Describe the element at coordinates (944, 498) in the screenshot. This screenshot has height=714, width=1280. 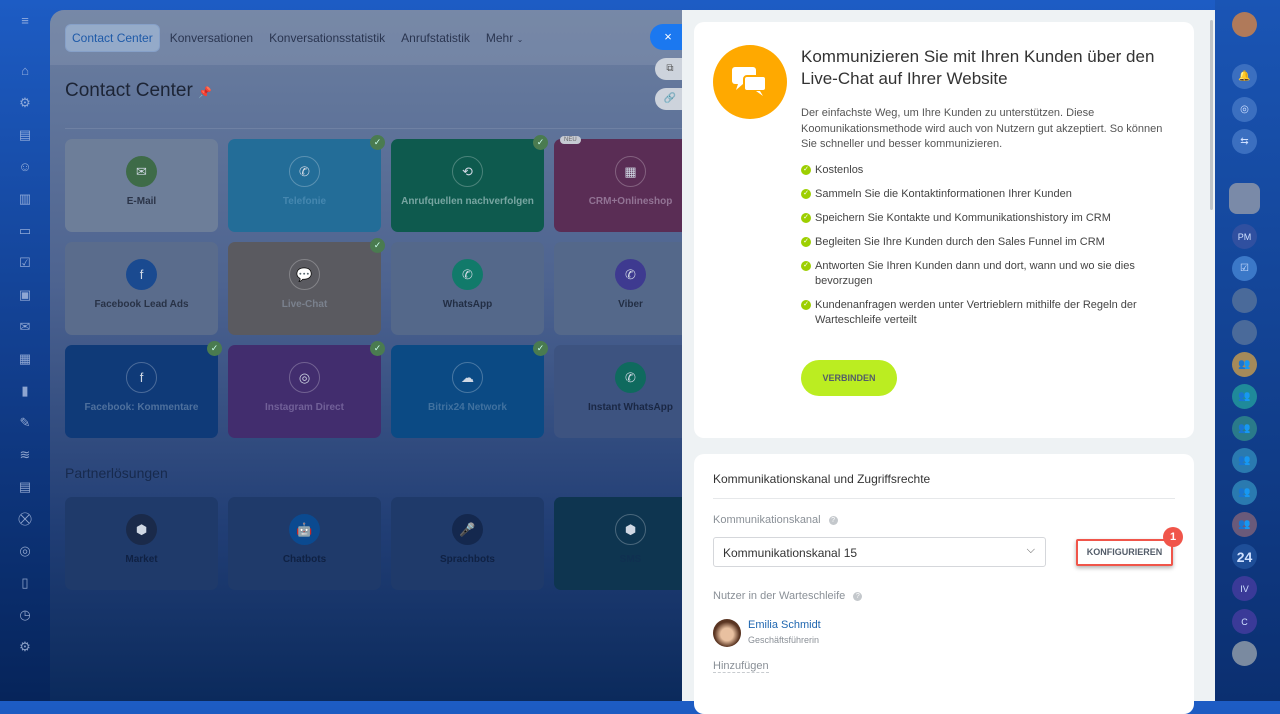
I see `divider` at that location.